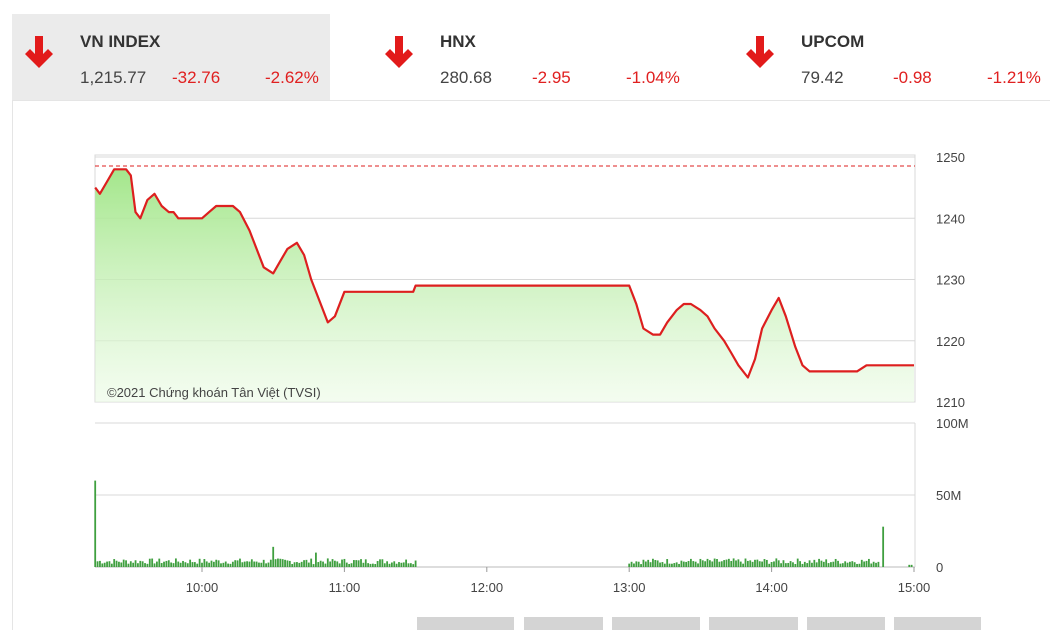 This screenshot has height=630, width=1050. What do you see at coordinates (948, 495) in the screenshot?
I see `volume-tick-label: 50M` at bounding box center [948, 495].